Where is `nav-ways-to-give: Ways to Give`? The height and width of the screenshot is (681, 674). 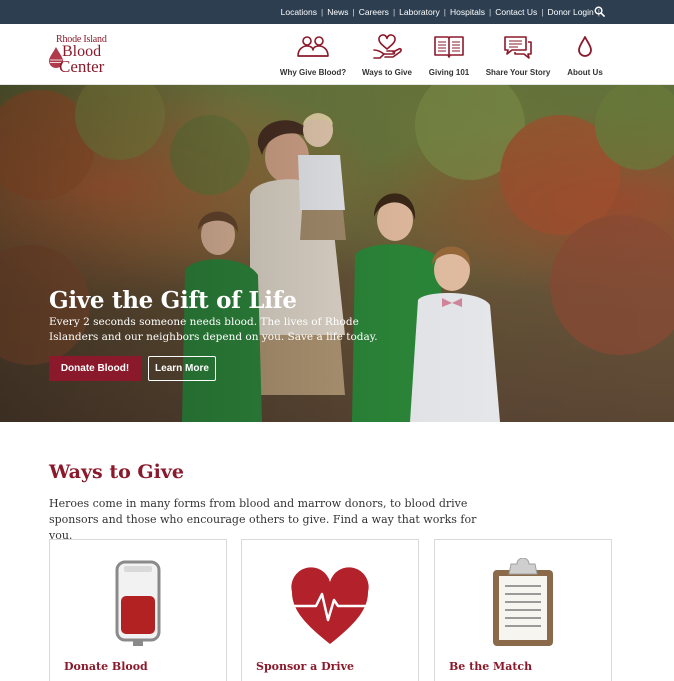
nav-ways-to-give: Ways to Give is located at coordinates (387, 56).